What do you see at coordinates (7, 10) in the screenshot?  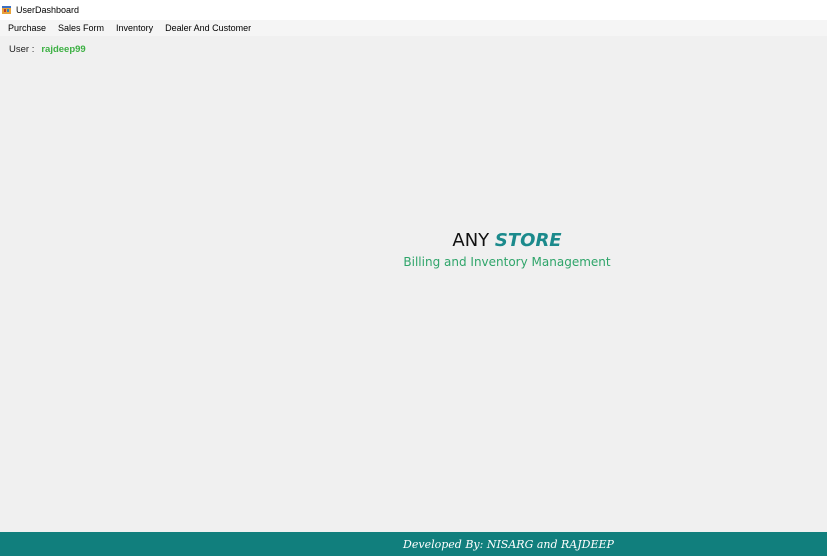 I see `app-window-icon` at bounding box center [7, 10].